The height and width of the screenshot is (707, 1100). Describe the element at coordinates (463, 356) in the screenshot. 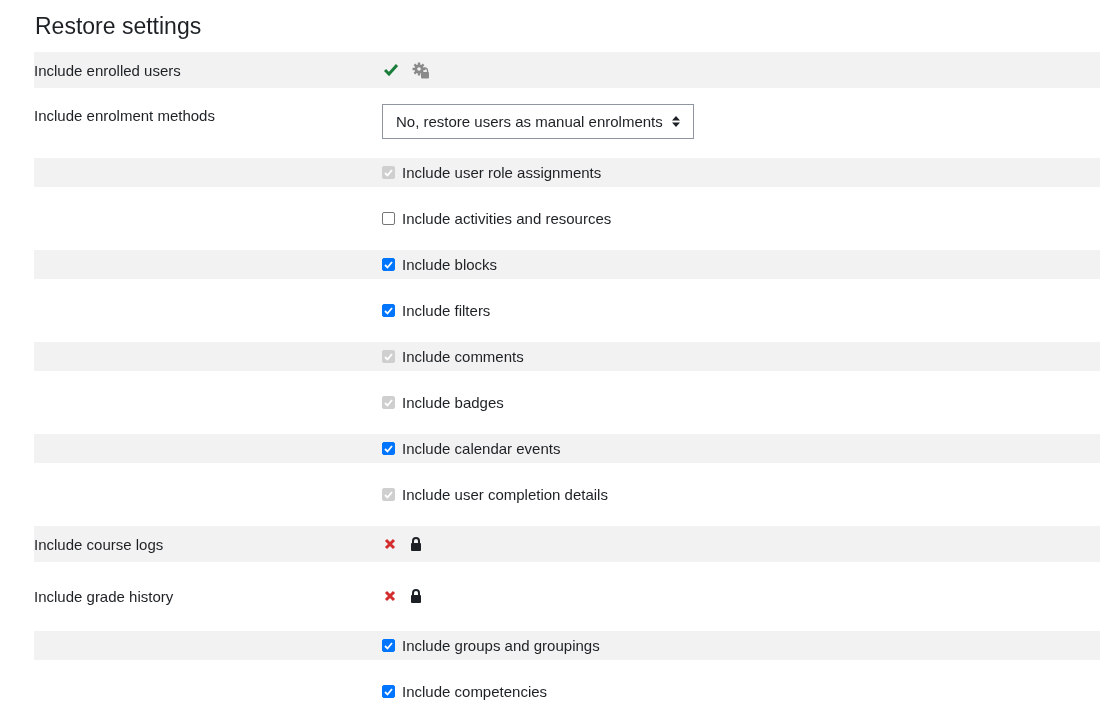

I see `checkbox-label: Include comments` at that location.